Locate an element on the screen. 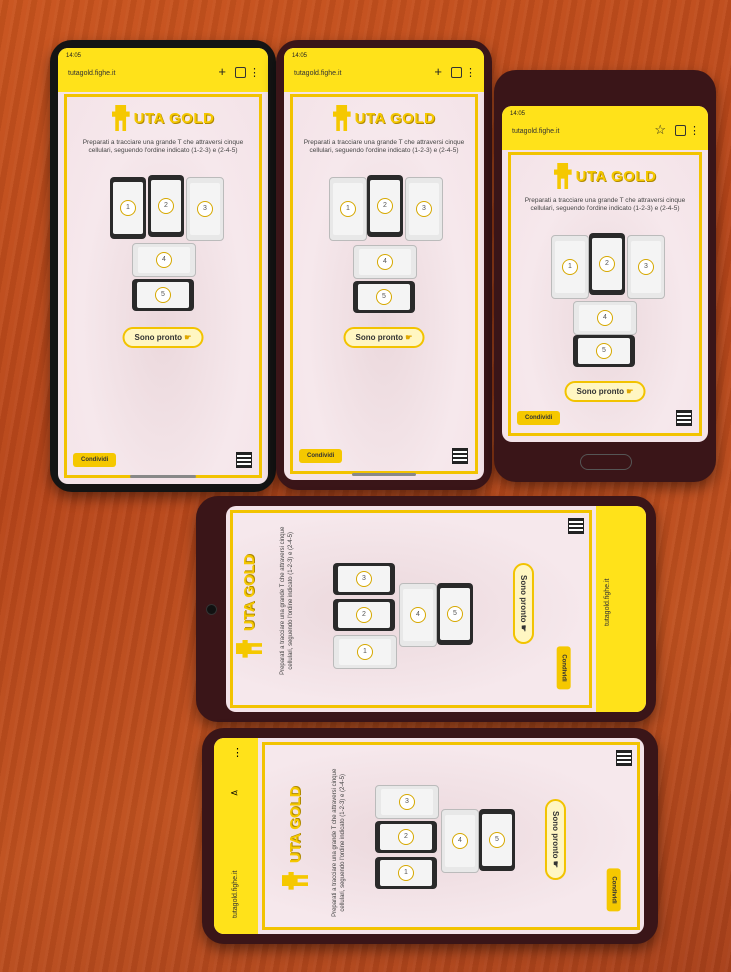 This screenshot has width=731, height=972. home-button is located at coordinates (606, 462).